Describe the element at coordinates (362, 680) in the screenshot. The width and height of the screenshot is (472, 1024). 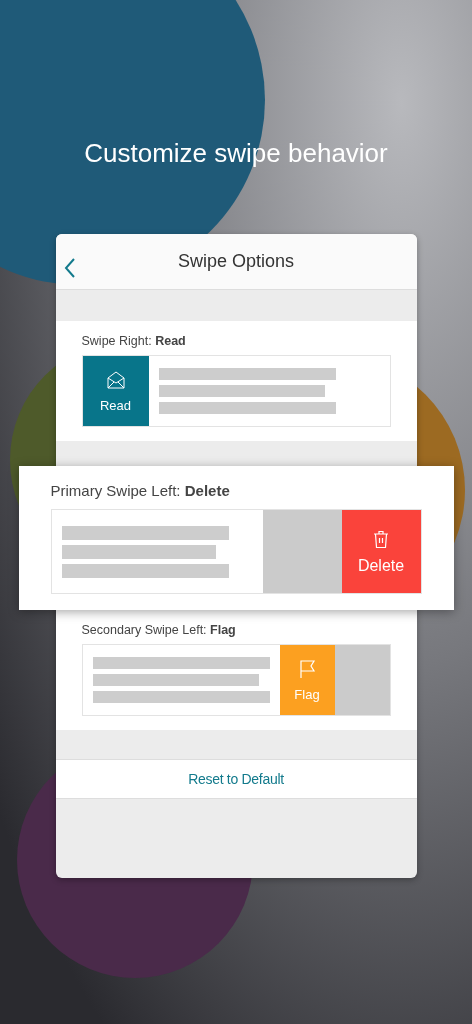
I see `empty-action-slot` at that location.